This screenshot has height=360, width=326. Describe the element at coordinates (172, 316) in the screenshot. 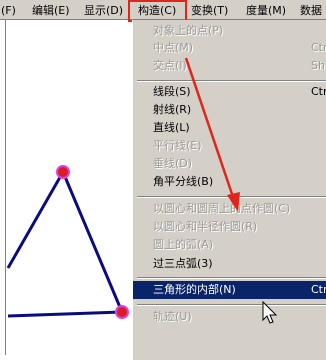

I see `menu-item-locus: 轨迹(U)` at that location.